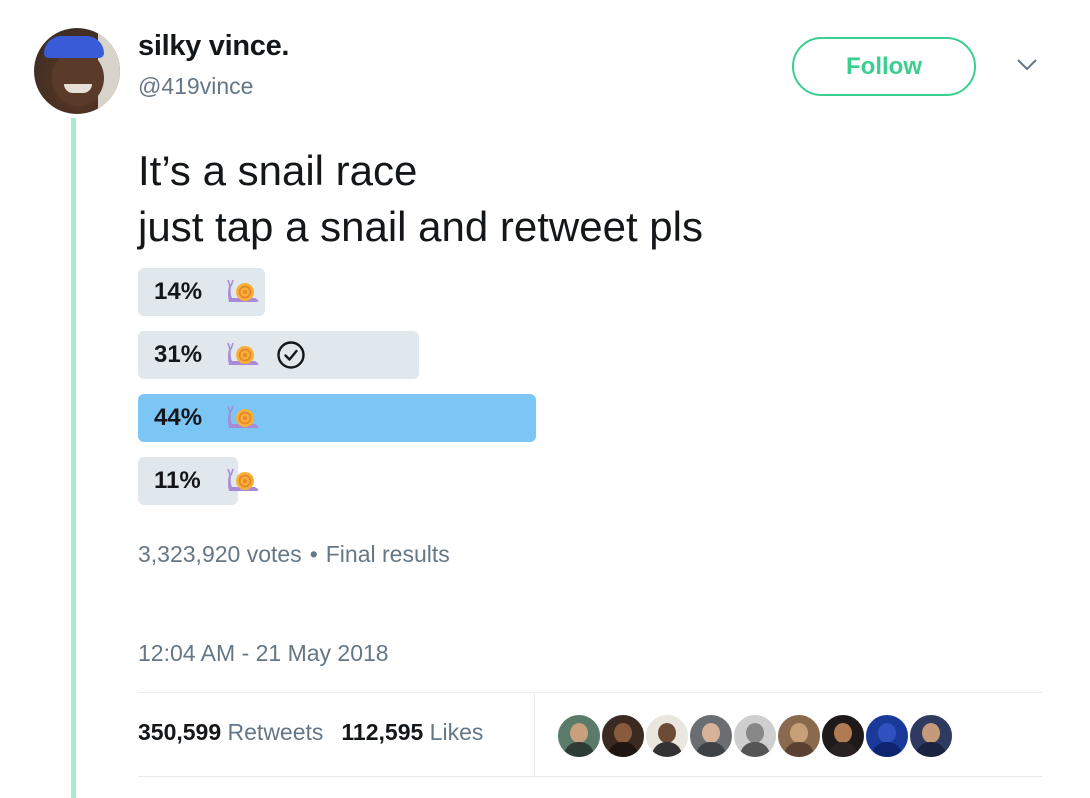 Image resolution: width=1090 pixels, height=798 pixels. I want to click on thread-line, so click(73, 458).